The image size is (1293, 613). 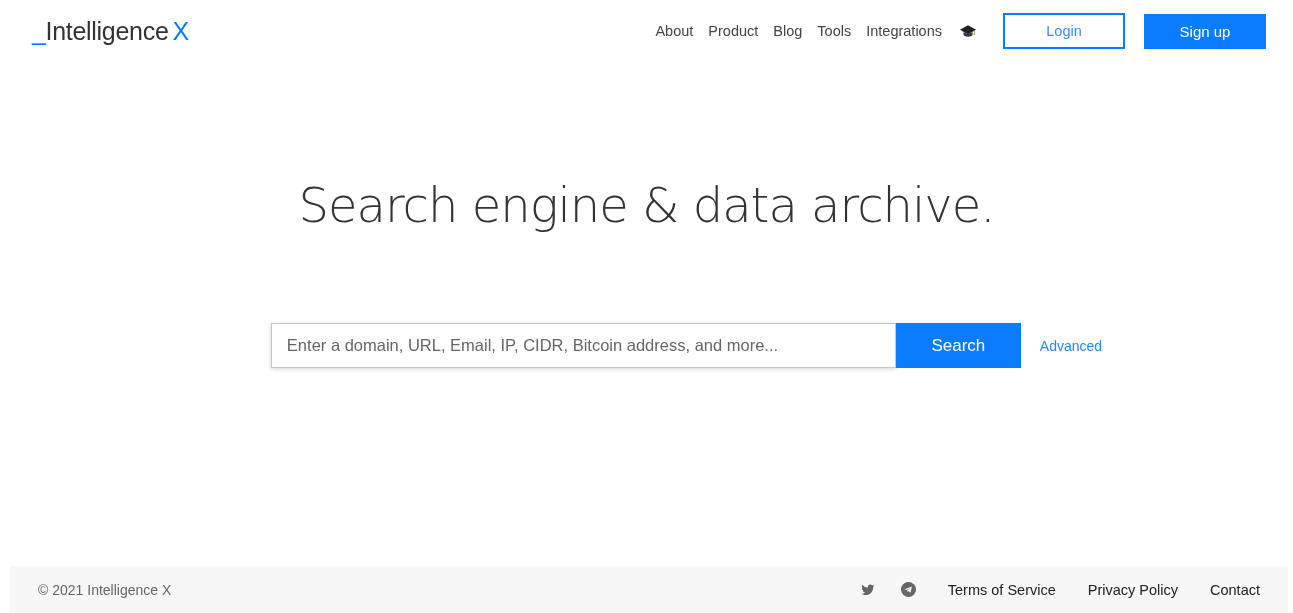 I want to click on footer-link: Privacy Policy, so click(x=1132, y=589).